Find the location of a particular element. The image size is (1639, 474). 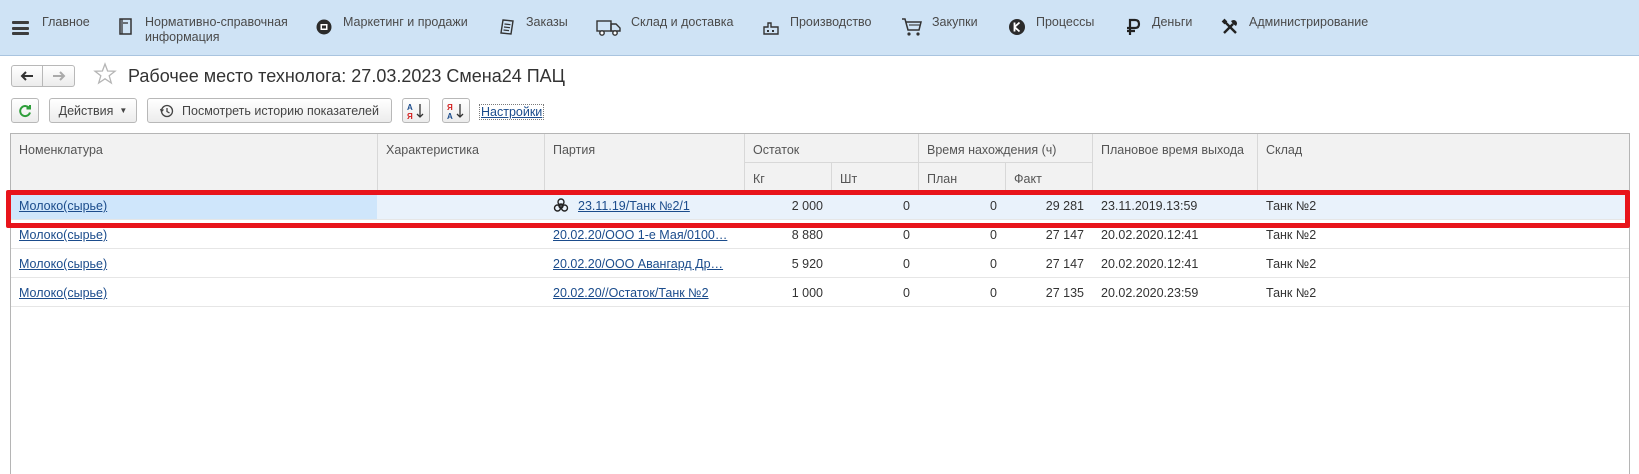

col-characteristic: Характеристика is located at coordinates (432, 150).